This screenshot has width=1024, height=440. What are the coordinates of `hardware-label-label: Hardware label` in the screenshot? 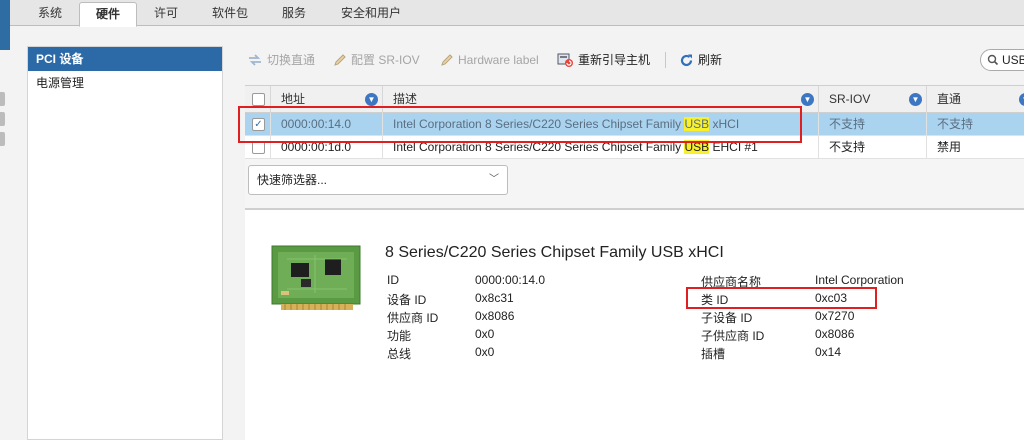 It's located at (498, 60).